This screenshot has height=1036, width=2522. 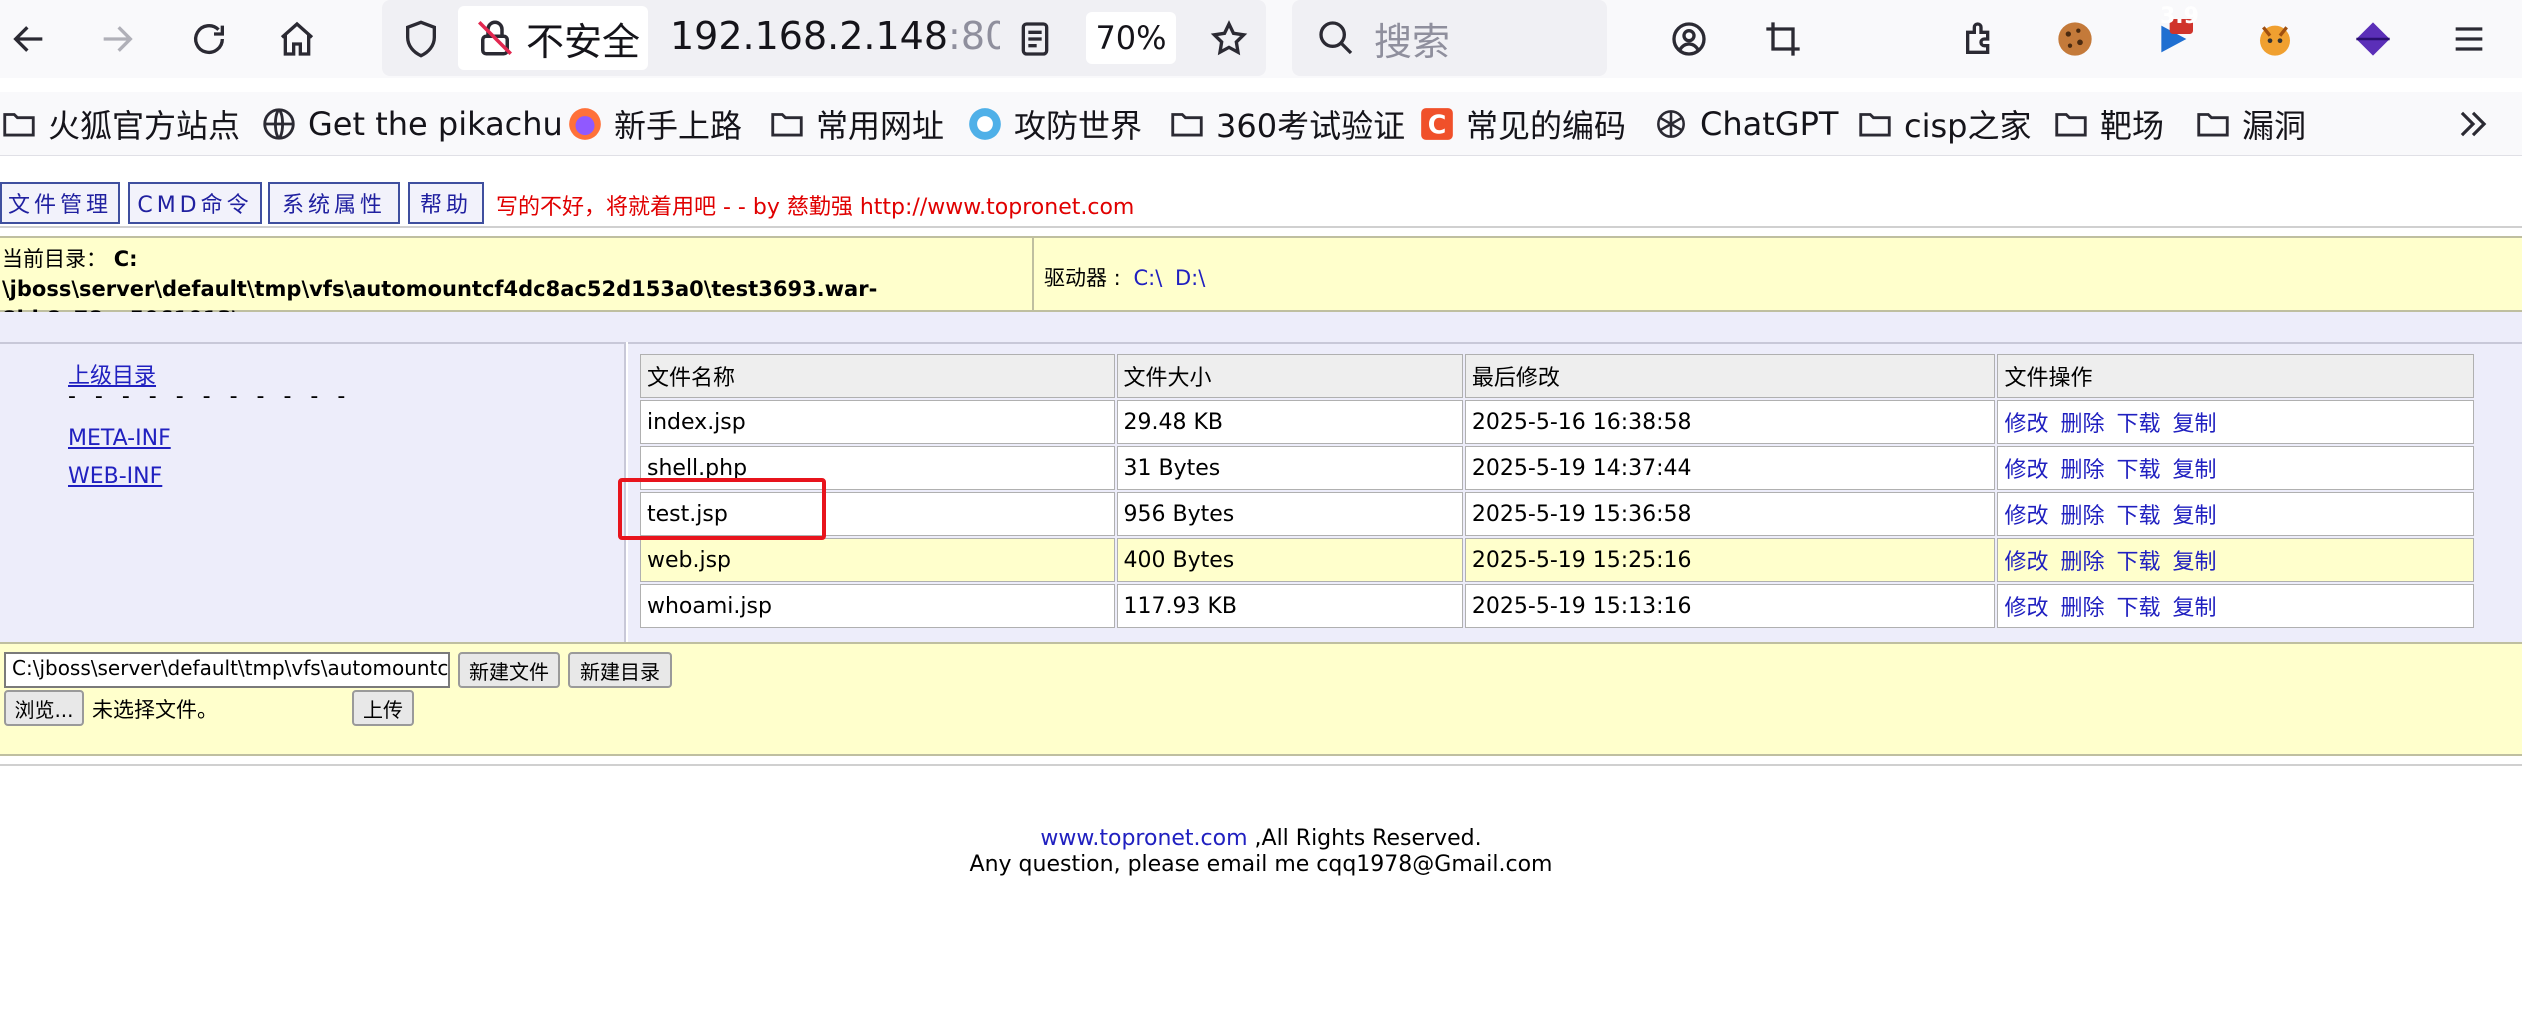 What do you see at coordinates (1412, 41) in the screenshot?
I see `search-placeholder: 搜索` at bounding box center [1412, 41].